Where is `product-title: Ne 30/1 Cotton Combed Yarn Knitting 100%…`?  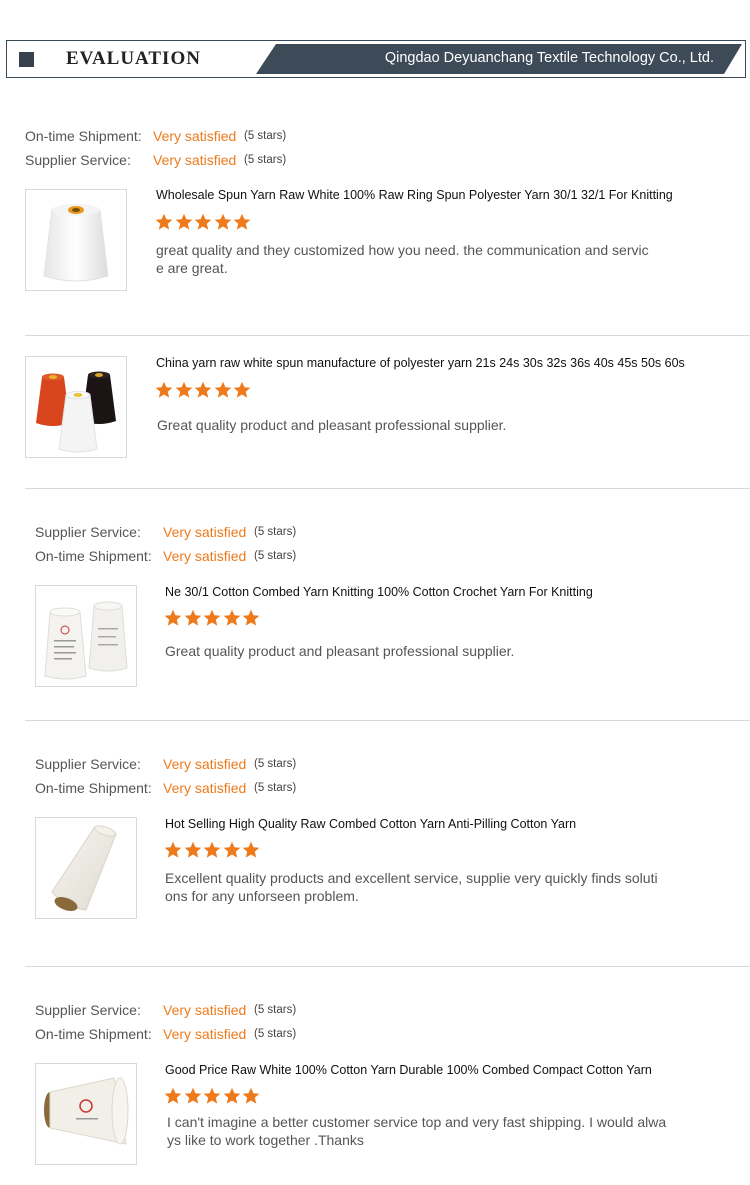
product-title: Ne 30/1 Cotton Combed Yarn Knitting 100%… is located at coordinates (379, 592).